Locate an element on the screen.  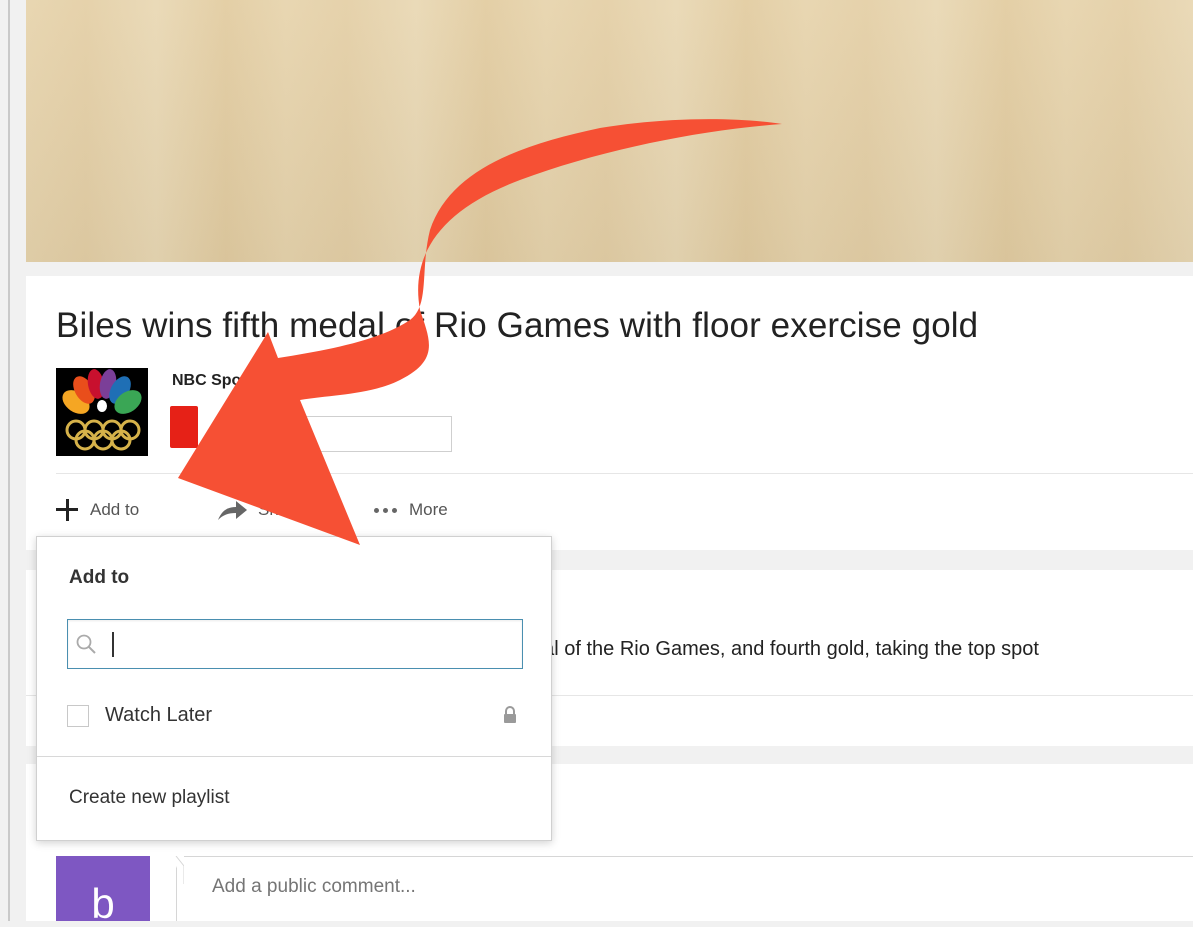
share-label: Share is located at coordinates (281, 509).